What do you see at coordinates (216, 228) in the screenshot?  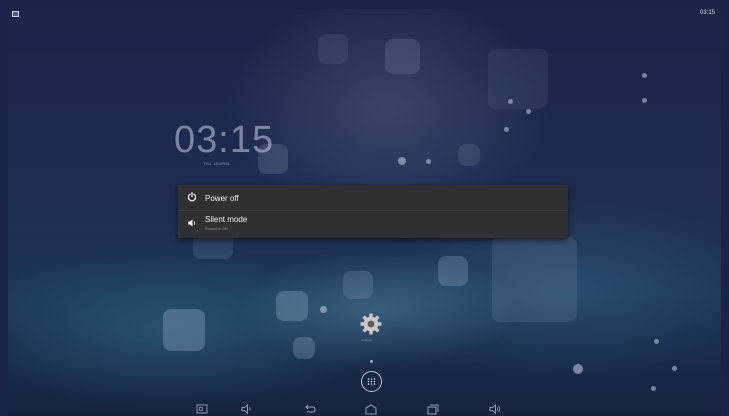 I see `silent-mode-status: Sound is ON` at bounding box center [216, 228].